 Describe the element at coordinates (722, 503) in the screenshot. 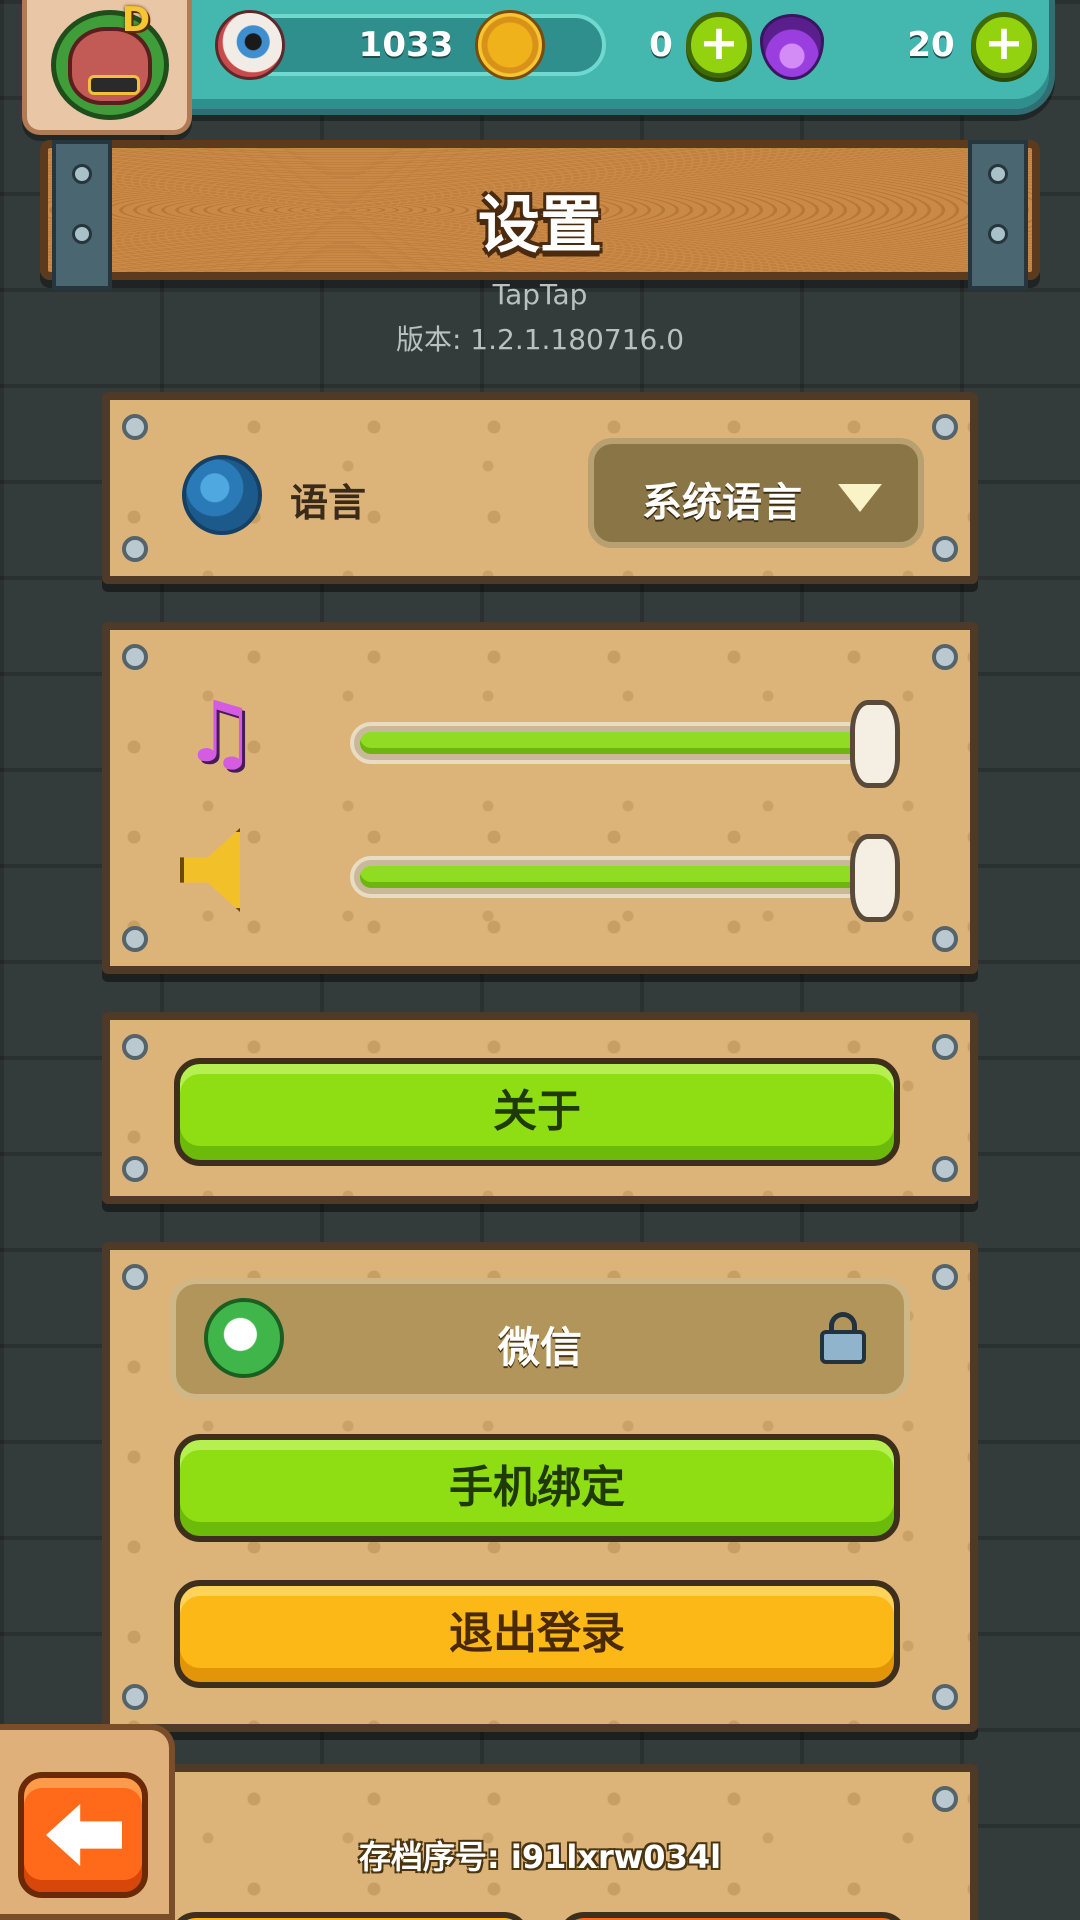

I see `language-selected-value: 系统语言` at that location.